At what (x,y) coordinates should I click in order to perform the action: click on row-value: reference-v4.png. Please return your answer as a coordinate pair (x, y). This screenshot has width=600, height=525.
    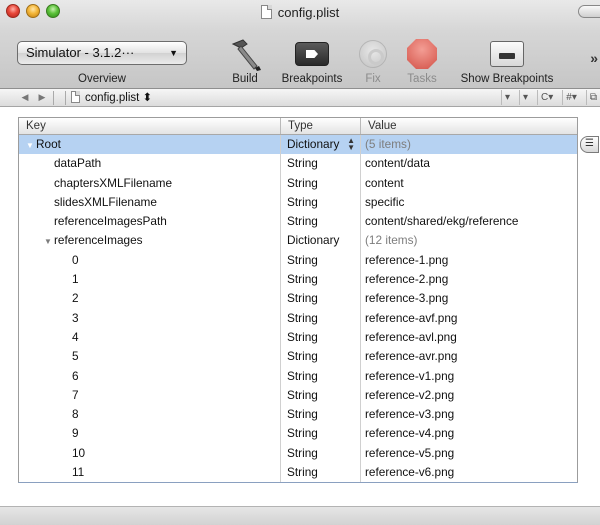
    Looking at the image, I should click on (469, 433).